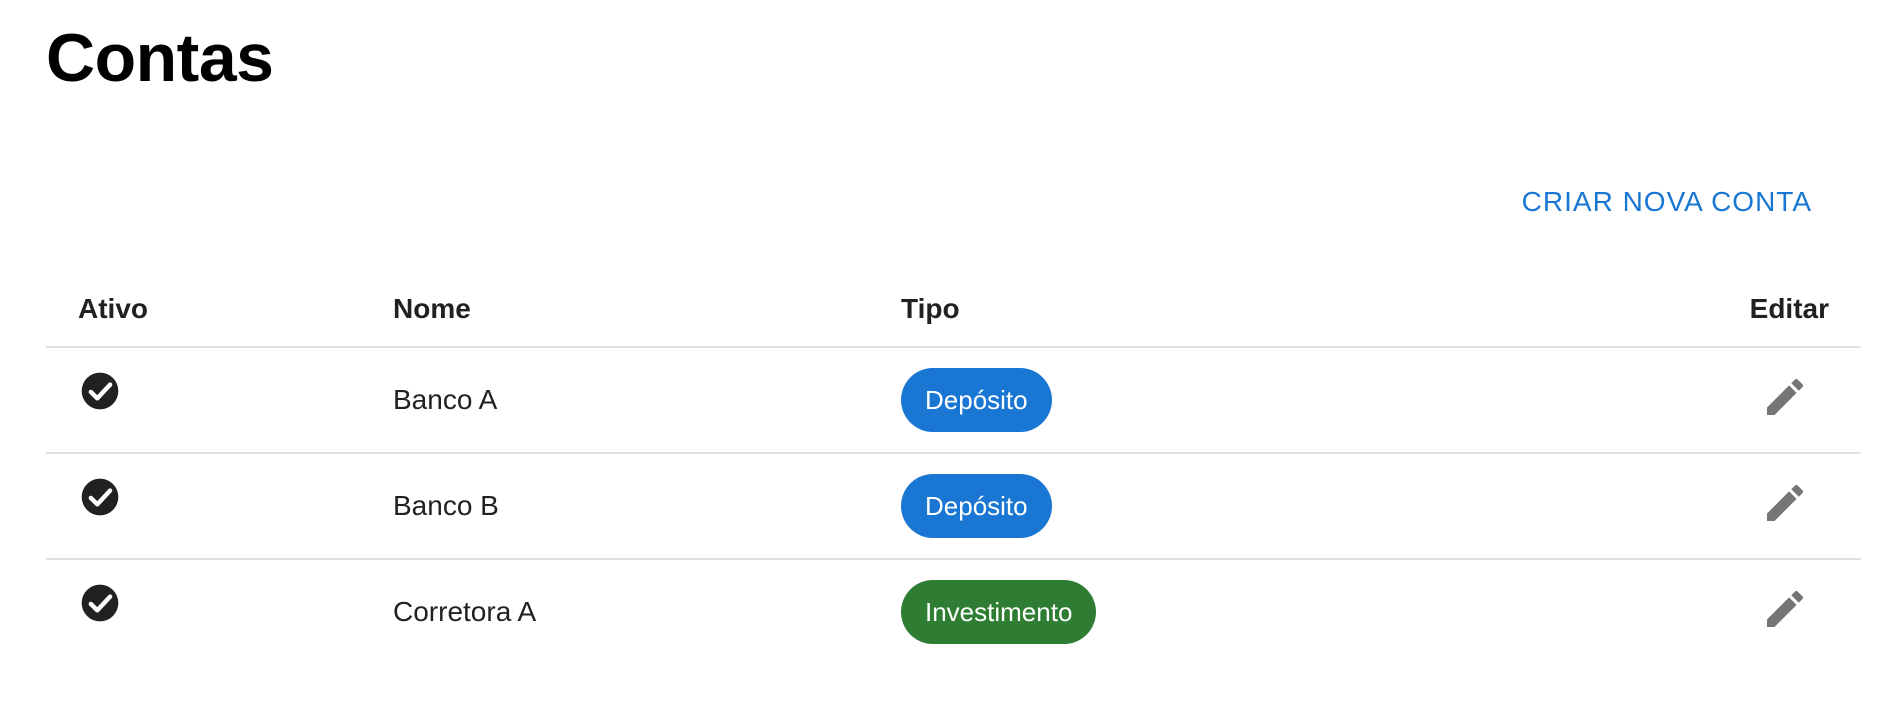 The height and width of the screenshot is (722, 1898). I want to click on column-header-active: Ativo, so click(219, 310).